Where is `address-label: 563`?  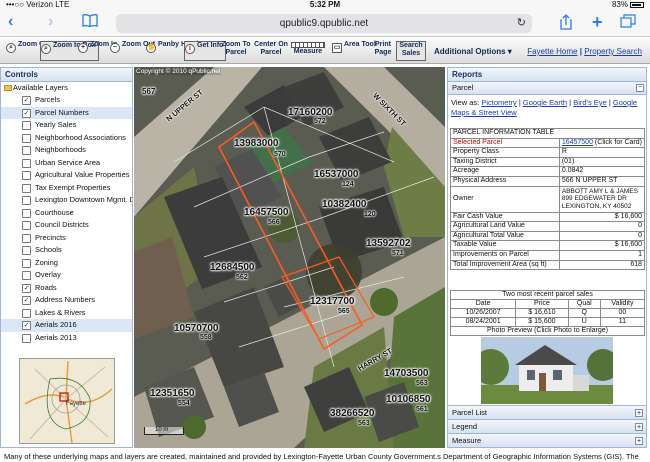 address-label: 563 is located at coordinates (364, 423).